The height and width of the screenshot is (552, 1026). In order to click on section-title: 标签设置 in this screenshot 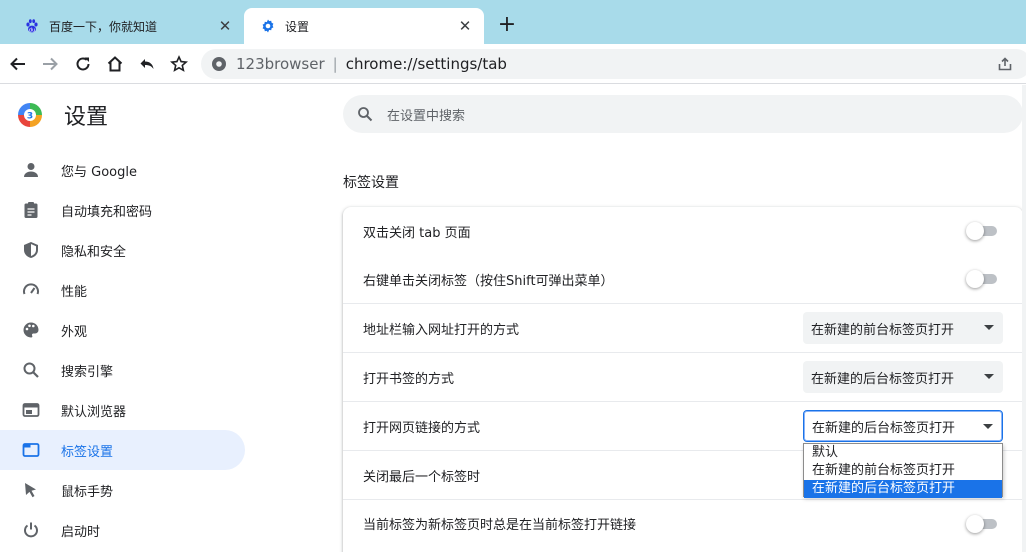, I will do `click(371, 183)`.